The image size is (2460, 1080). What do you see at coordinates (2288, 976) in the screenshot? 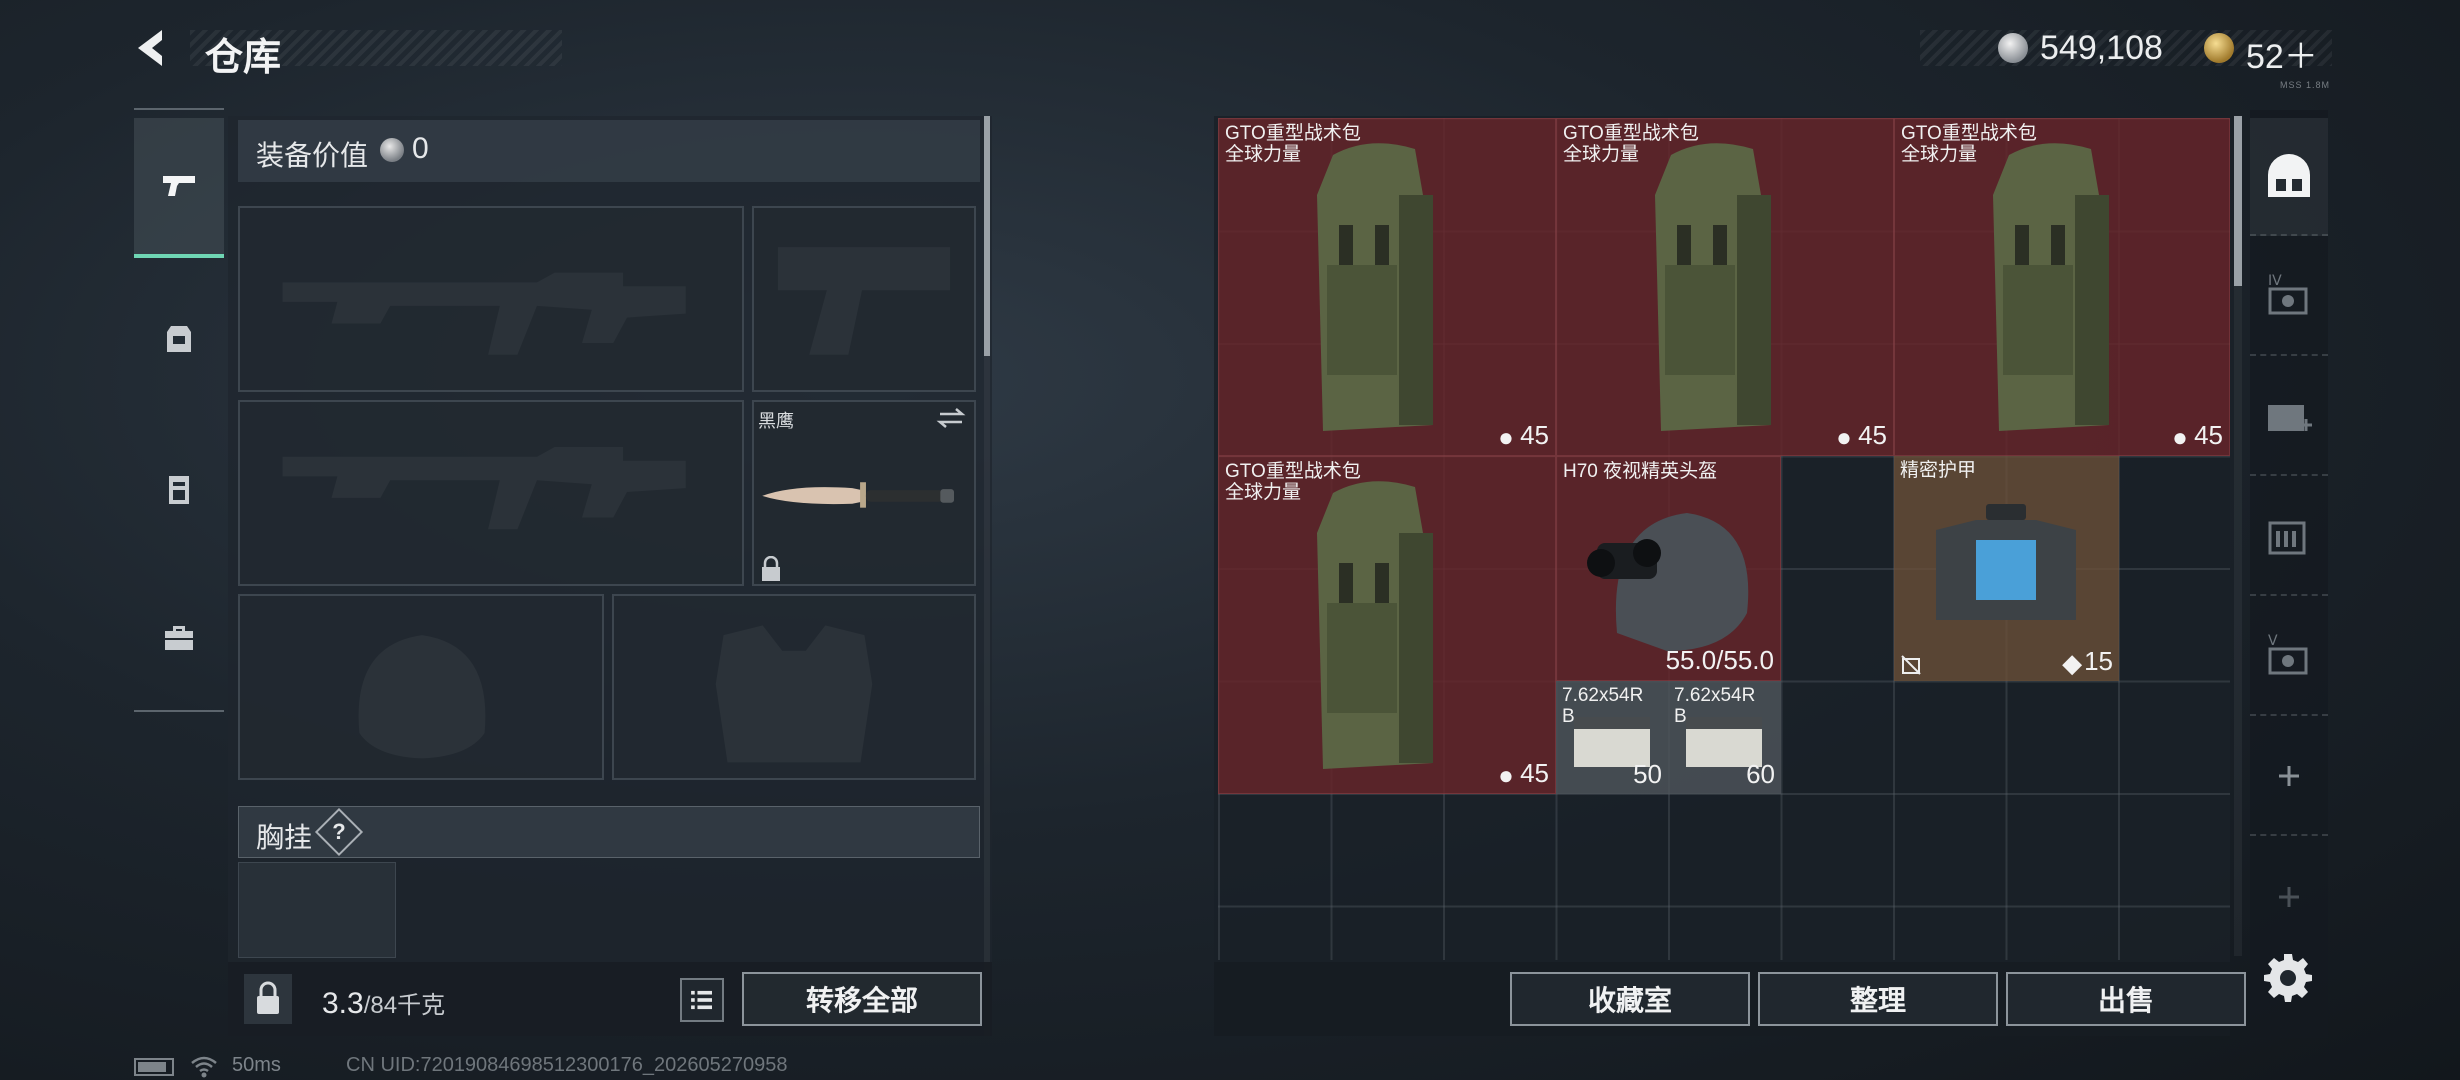
I see `gear-icon` at bounding box center [2288, 976].